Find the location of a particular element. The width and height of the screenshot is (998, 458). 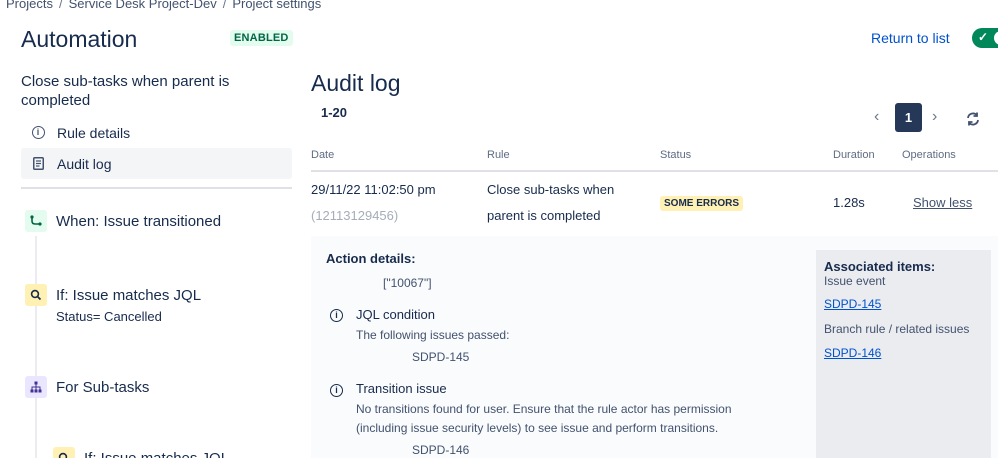

timeline-line is located at coordinates (36, 347).